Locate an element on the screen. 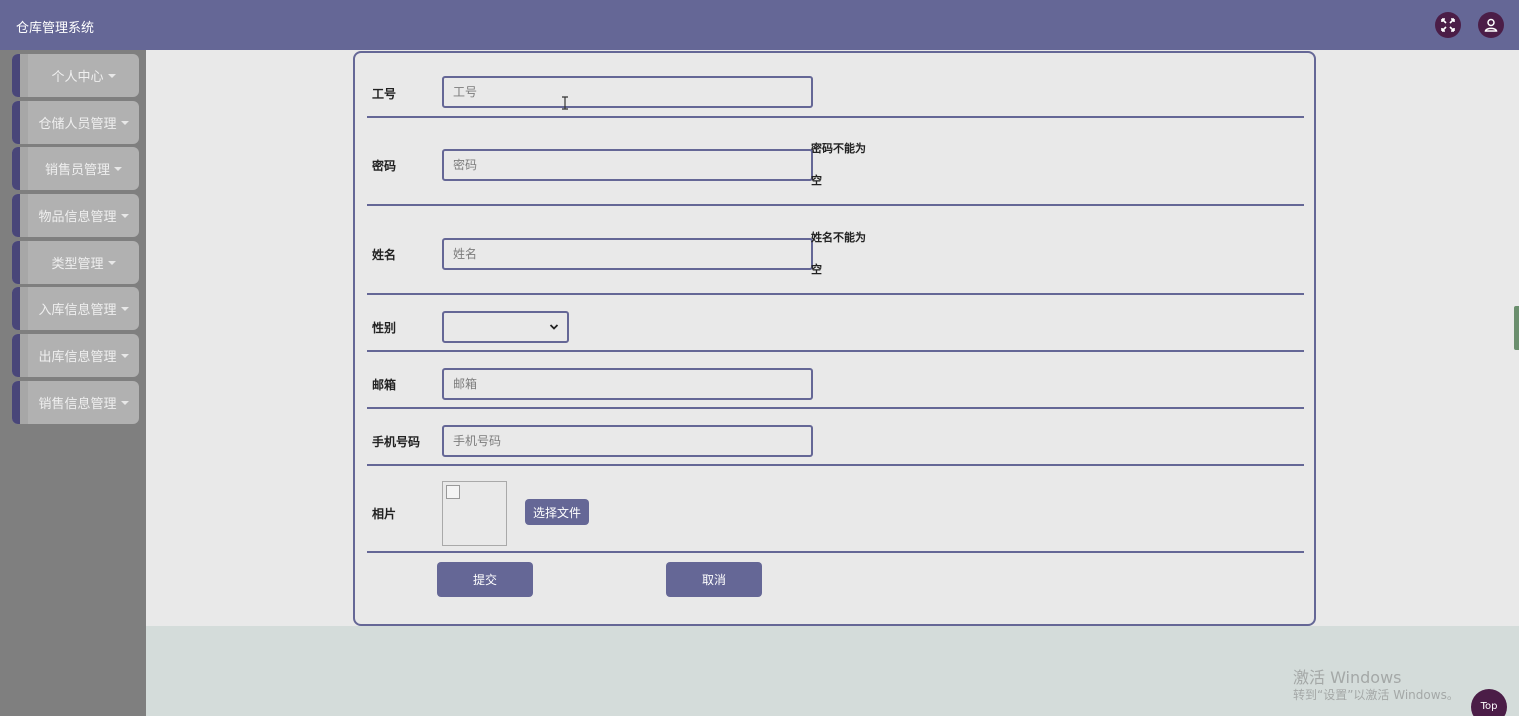 This screenshot has height=716, width=1519. sidebar-item-label: 仓储人员管理 is located at coordinates (77, 124).